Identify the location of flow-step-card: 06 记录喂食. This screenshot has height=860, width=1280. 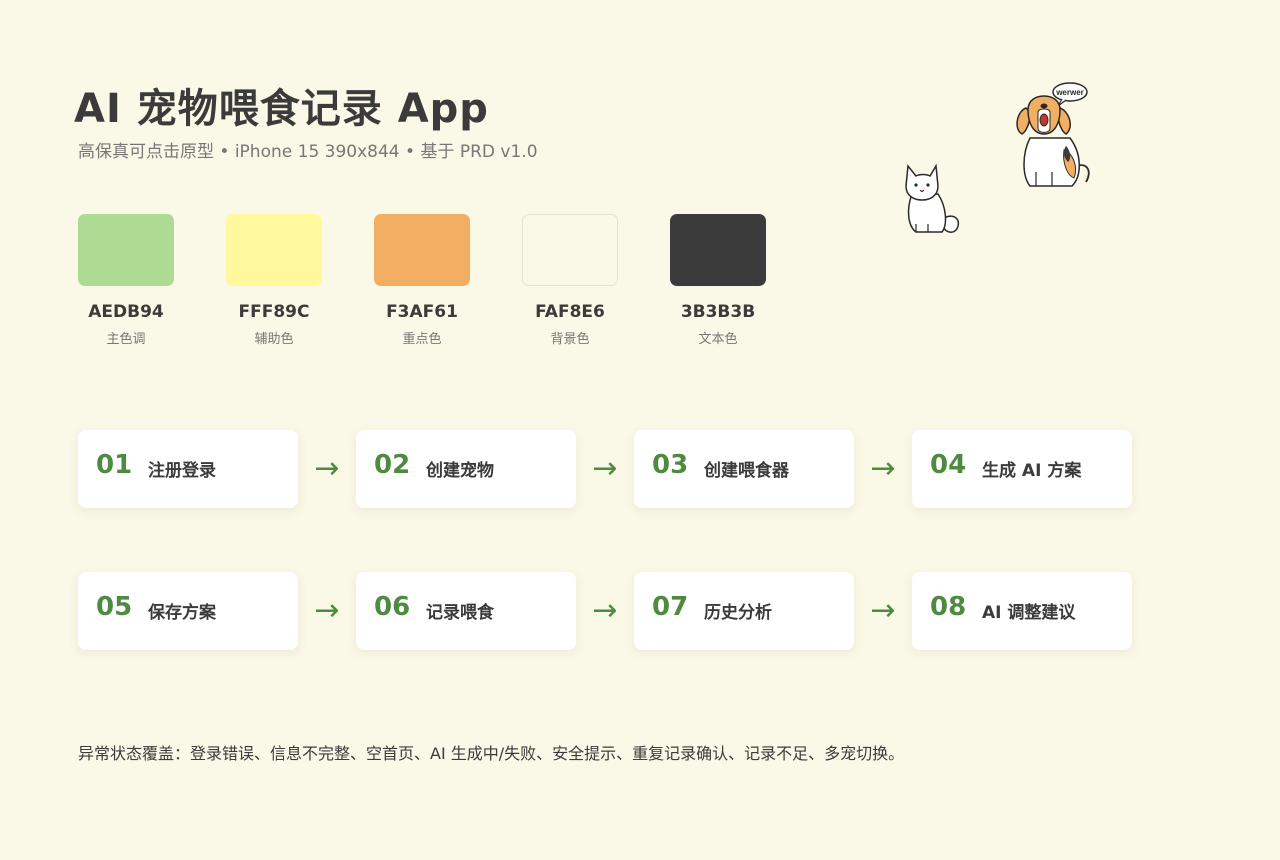
(466, 611).